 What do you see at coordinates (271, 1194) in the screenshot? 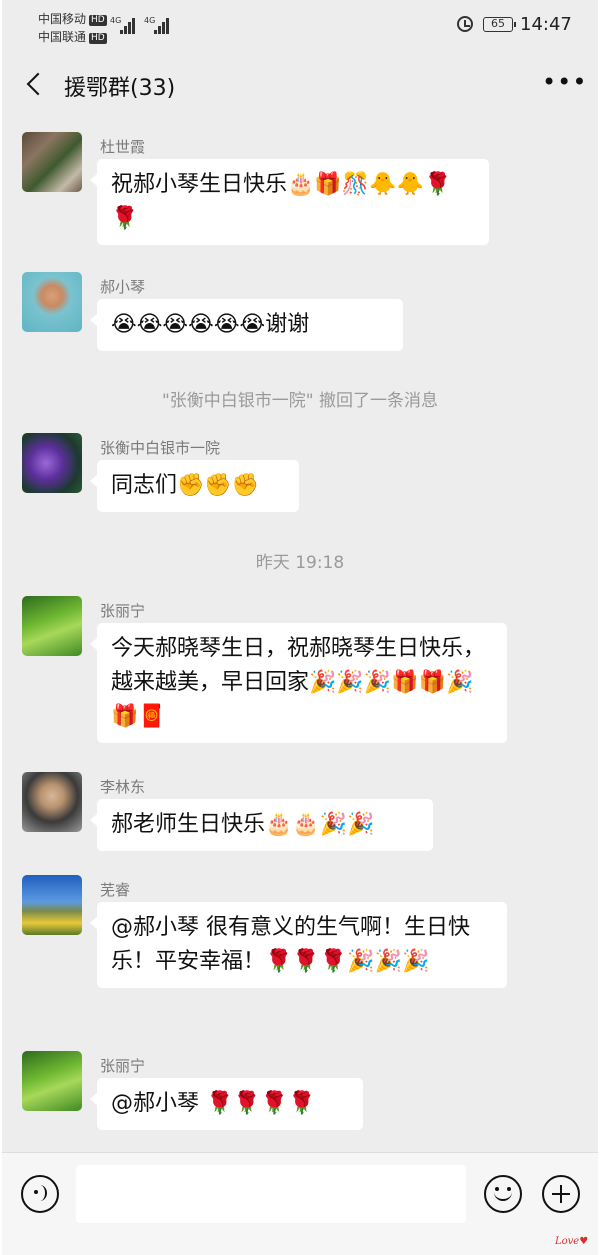
I see `message-input` at bounding box center [271, 1194].